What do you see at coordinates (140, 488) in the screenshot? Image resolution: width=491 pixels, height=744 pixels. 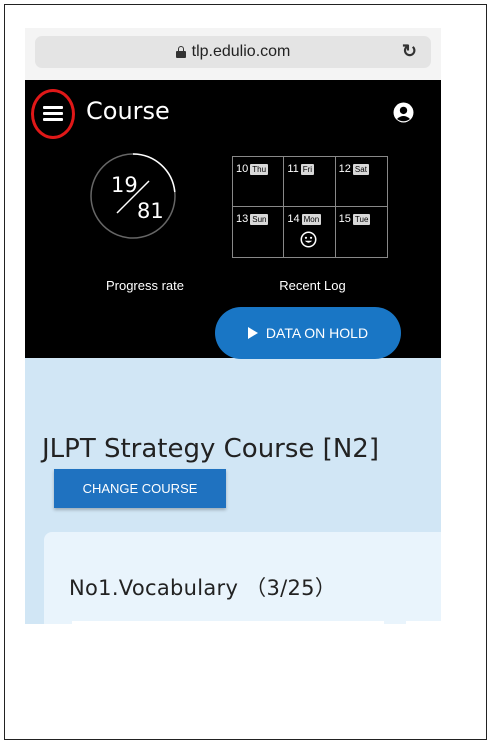 I see `change-course-button: CHANGE COURSE` at bounding box center [140, 488].